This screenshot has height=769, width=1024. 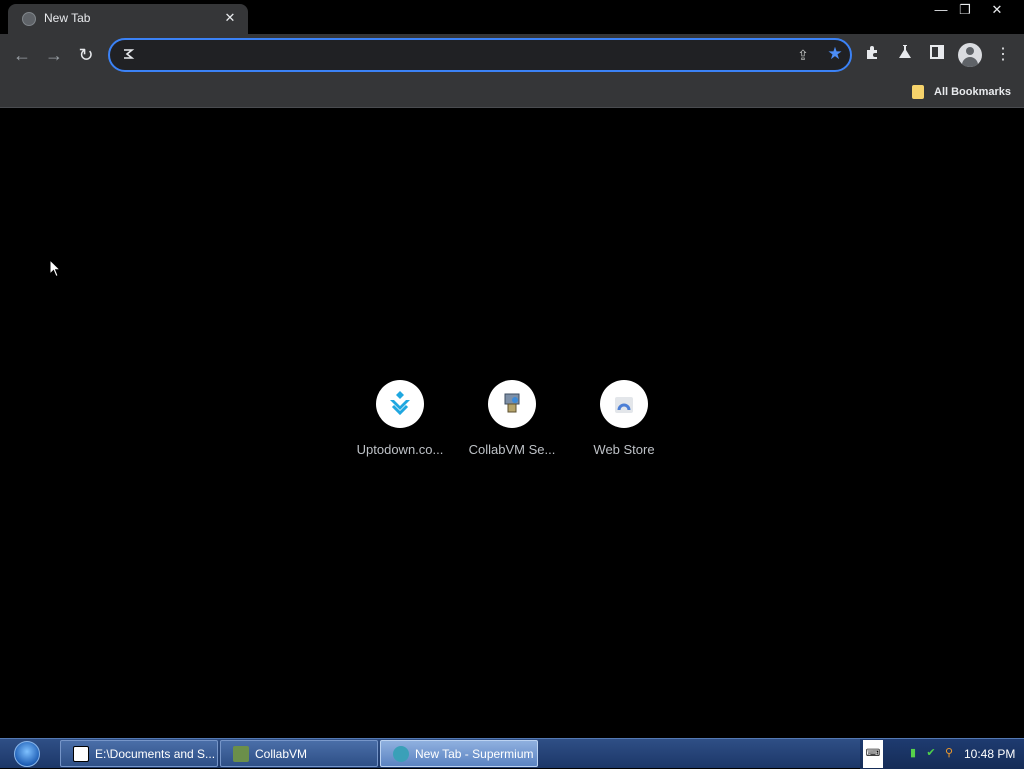 I want to click on profile-avatar, so click(x=970, y=55).